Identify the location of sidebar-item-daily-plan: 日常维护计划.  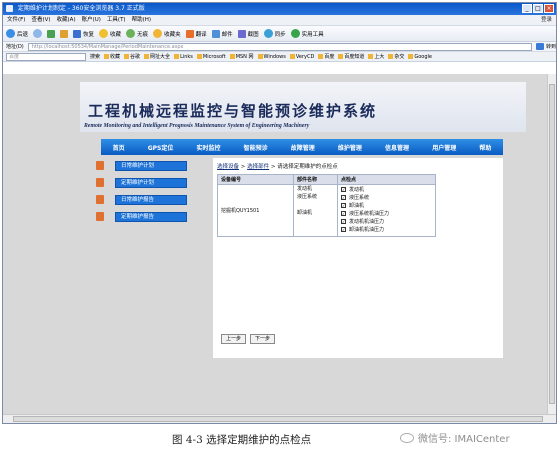
(143, 165).